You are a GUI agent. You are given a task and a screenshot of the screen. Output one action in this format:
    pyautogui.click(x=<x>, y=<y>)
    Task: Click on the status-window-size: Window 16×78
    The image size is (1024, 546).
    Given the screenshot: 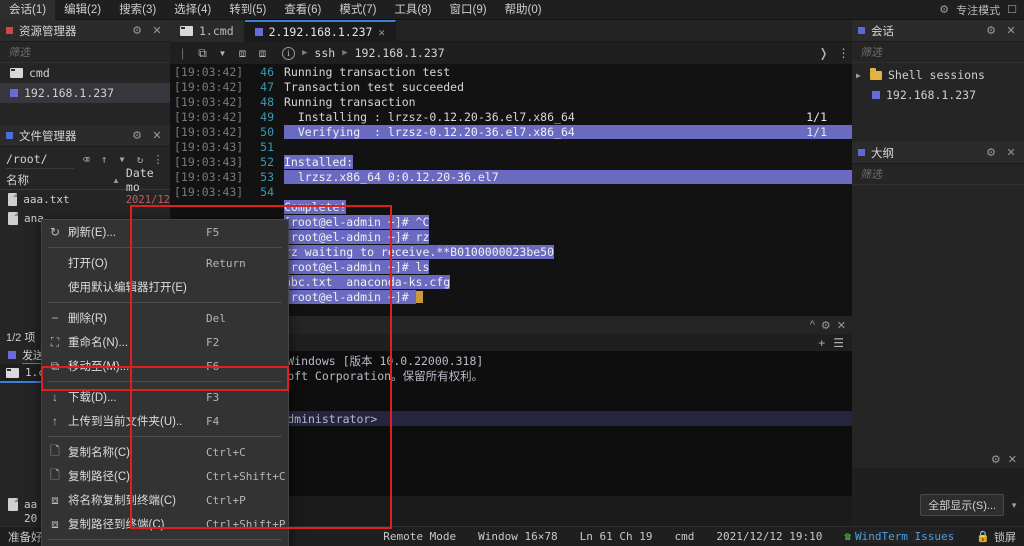 What is the action you would take?
    pyautogui.click(x=517, y=536)
    